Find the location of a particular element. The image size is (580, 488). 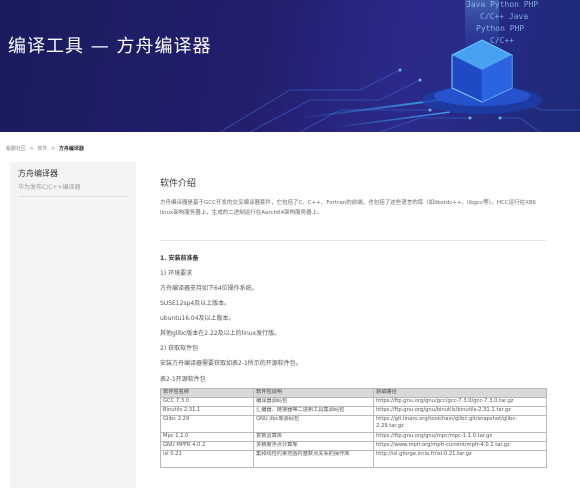

breadcrumb: 鲲鹏社区 > 软件 > 方舟编译器 is located at coordinates (46, 148).